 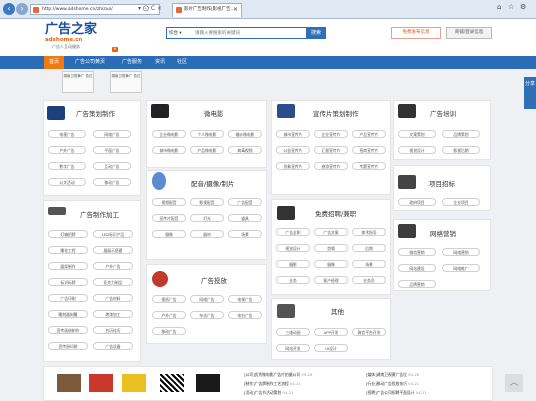 I want to click on category-tag: 亚克力制品, so click(x=113, y=282).